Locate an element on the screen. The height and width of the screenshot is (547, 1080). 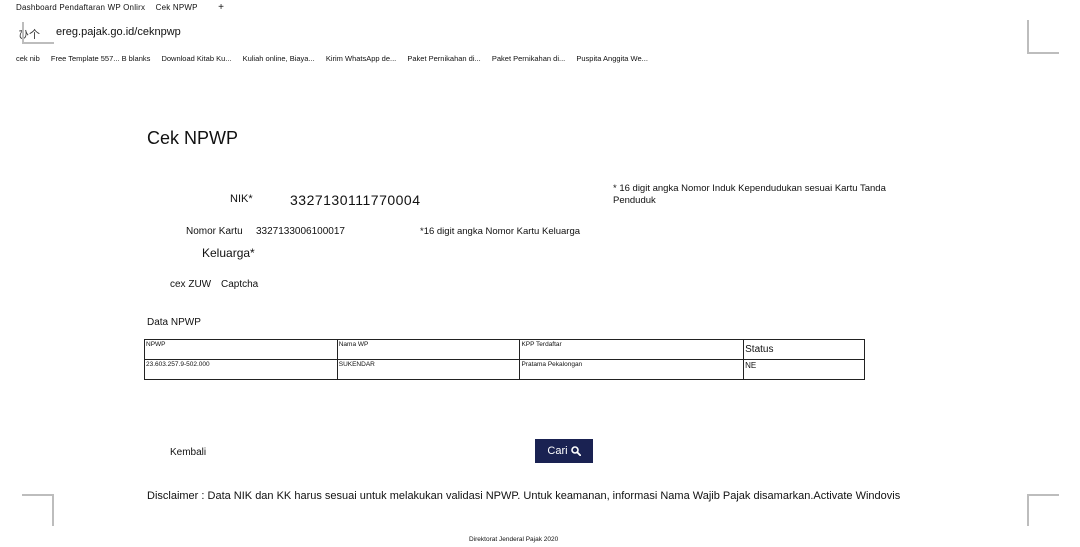
captcha-input: Captcha is located at coordinates (239, 284).